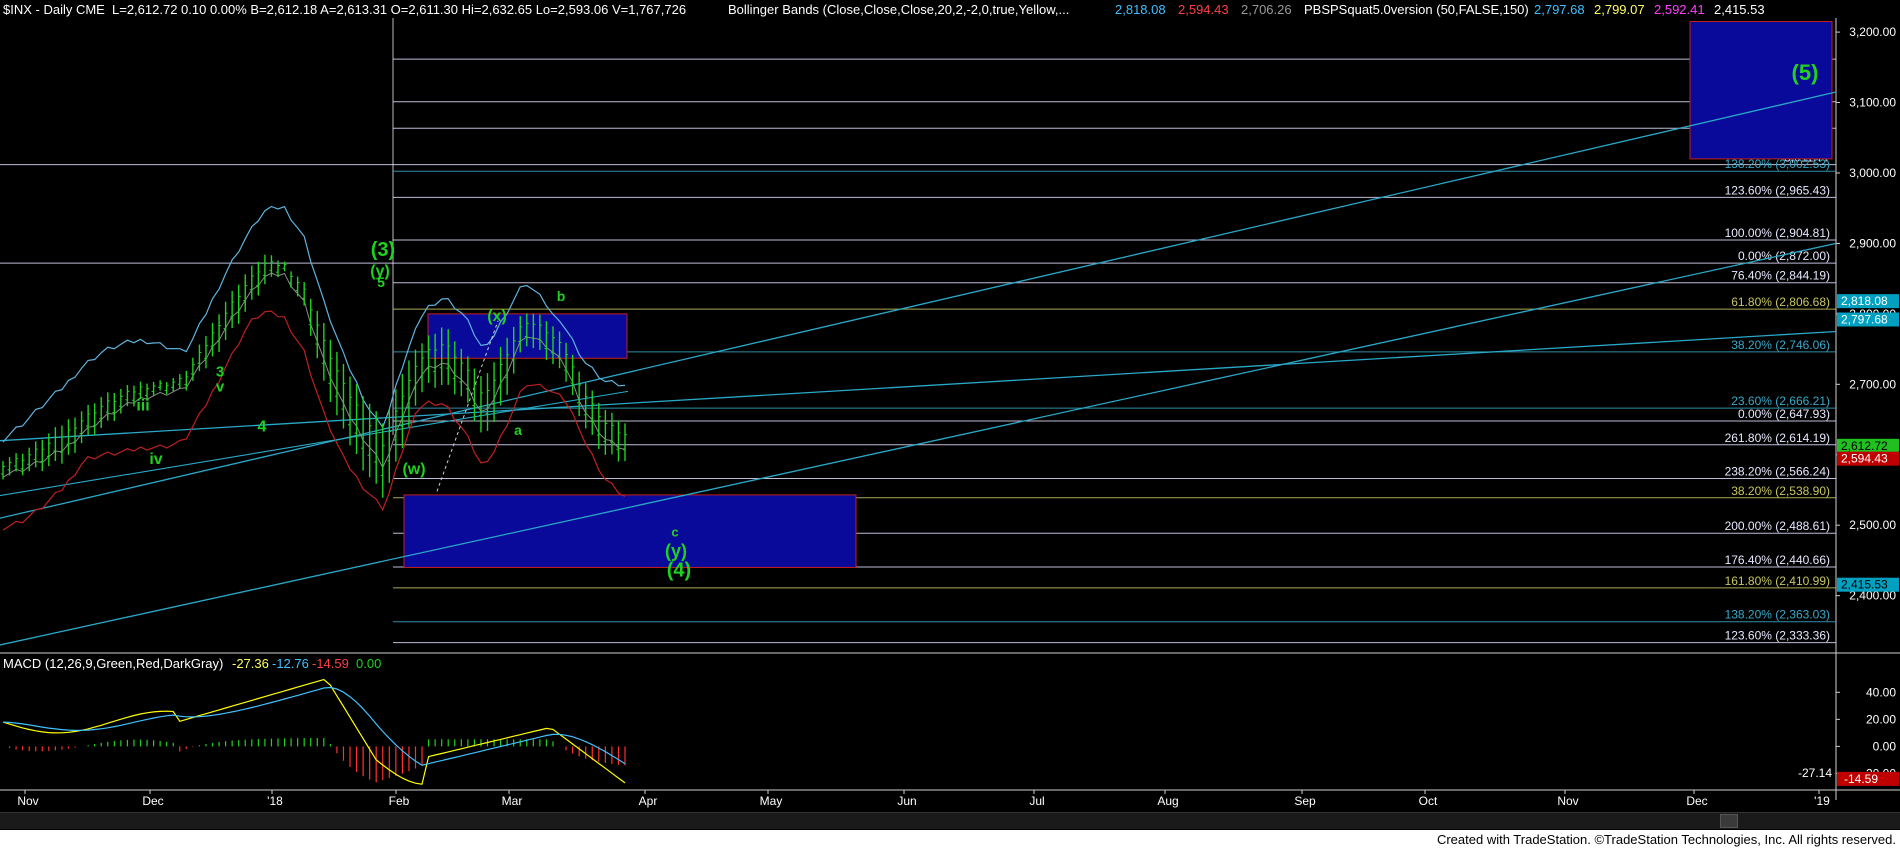 This screenshot has height=850, width=1900. Describe the element at coordinates (1881, 719) in the screenshot. I see `macd-tick-label: 20.00` at that location.